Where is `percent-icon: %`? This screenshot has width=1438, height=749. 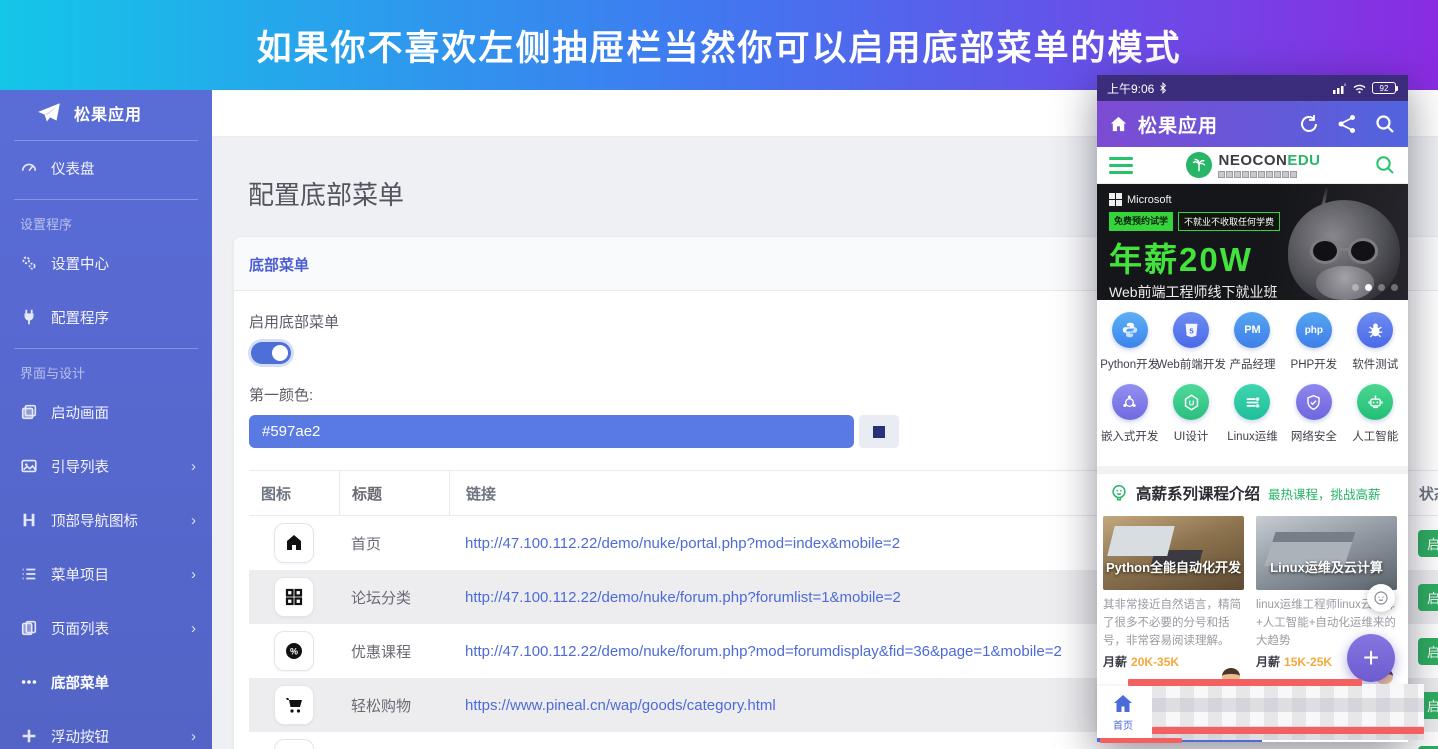
percent-icon: % is located at coordinates (294, 651).